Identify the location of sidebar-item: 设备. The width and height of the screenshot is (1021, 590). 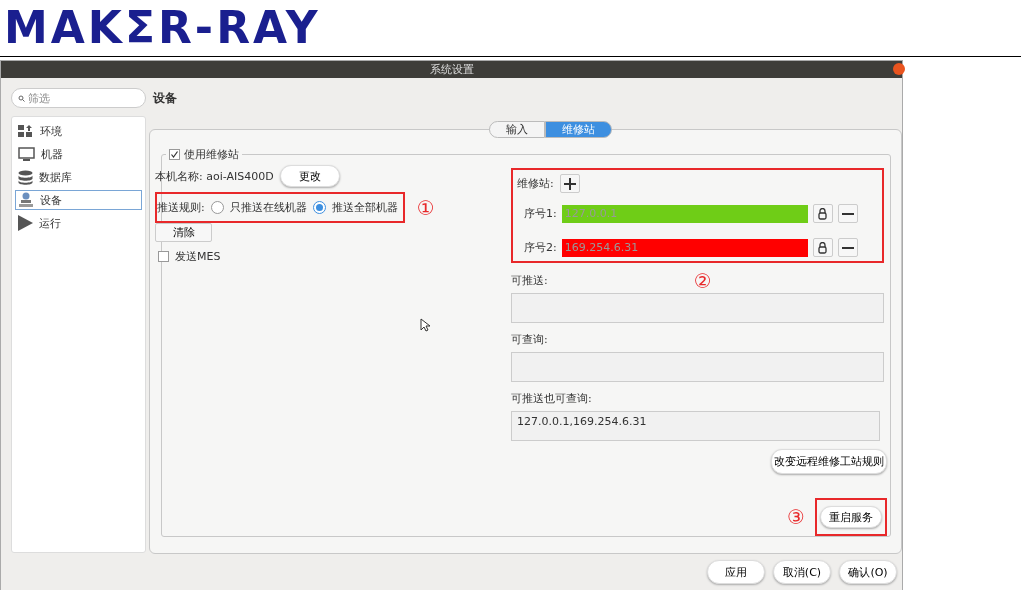
(78, 200).